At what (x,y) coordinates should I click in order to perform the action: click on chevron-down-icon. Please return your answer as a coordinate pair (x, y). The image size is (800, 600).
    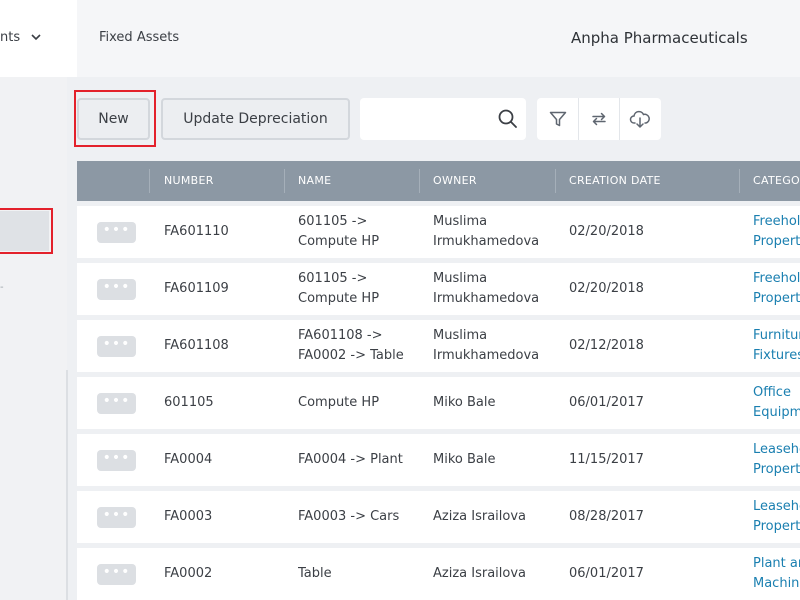
    Looking at the image, I should click on (36, 37).